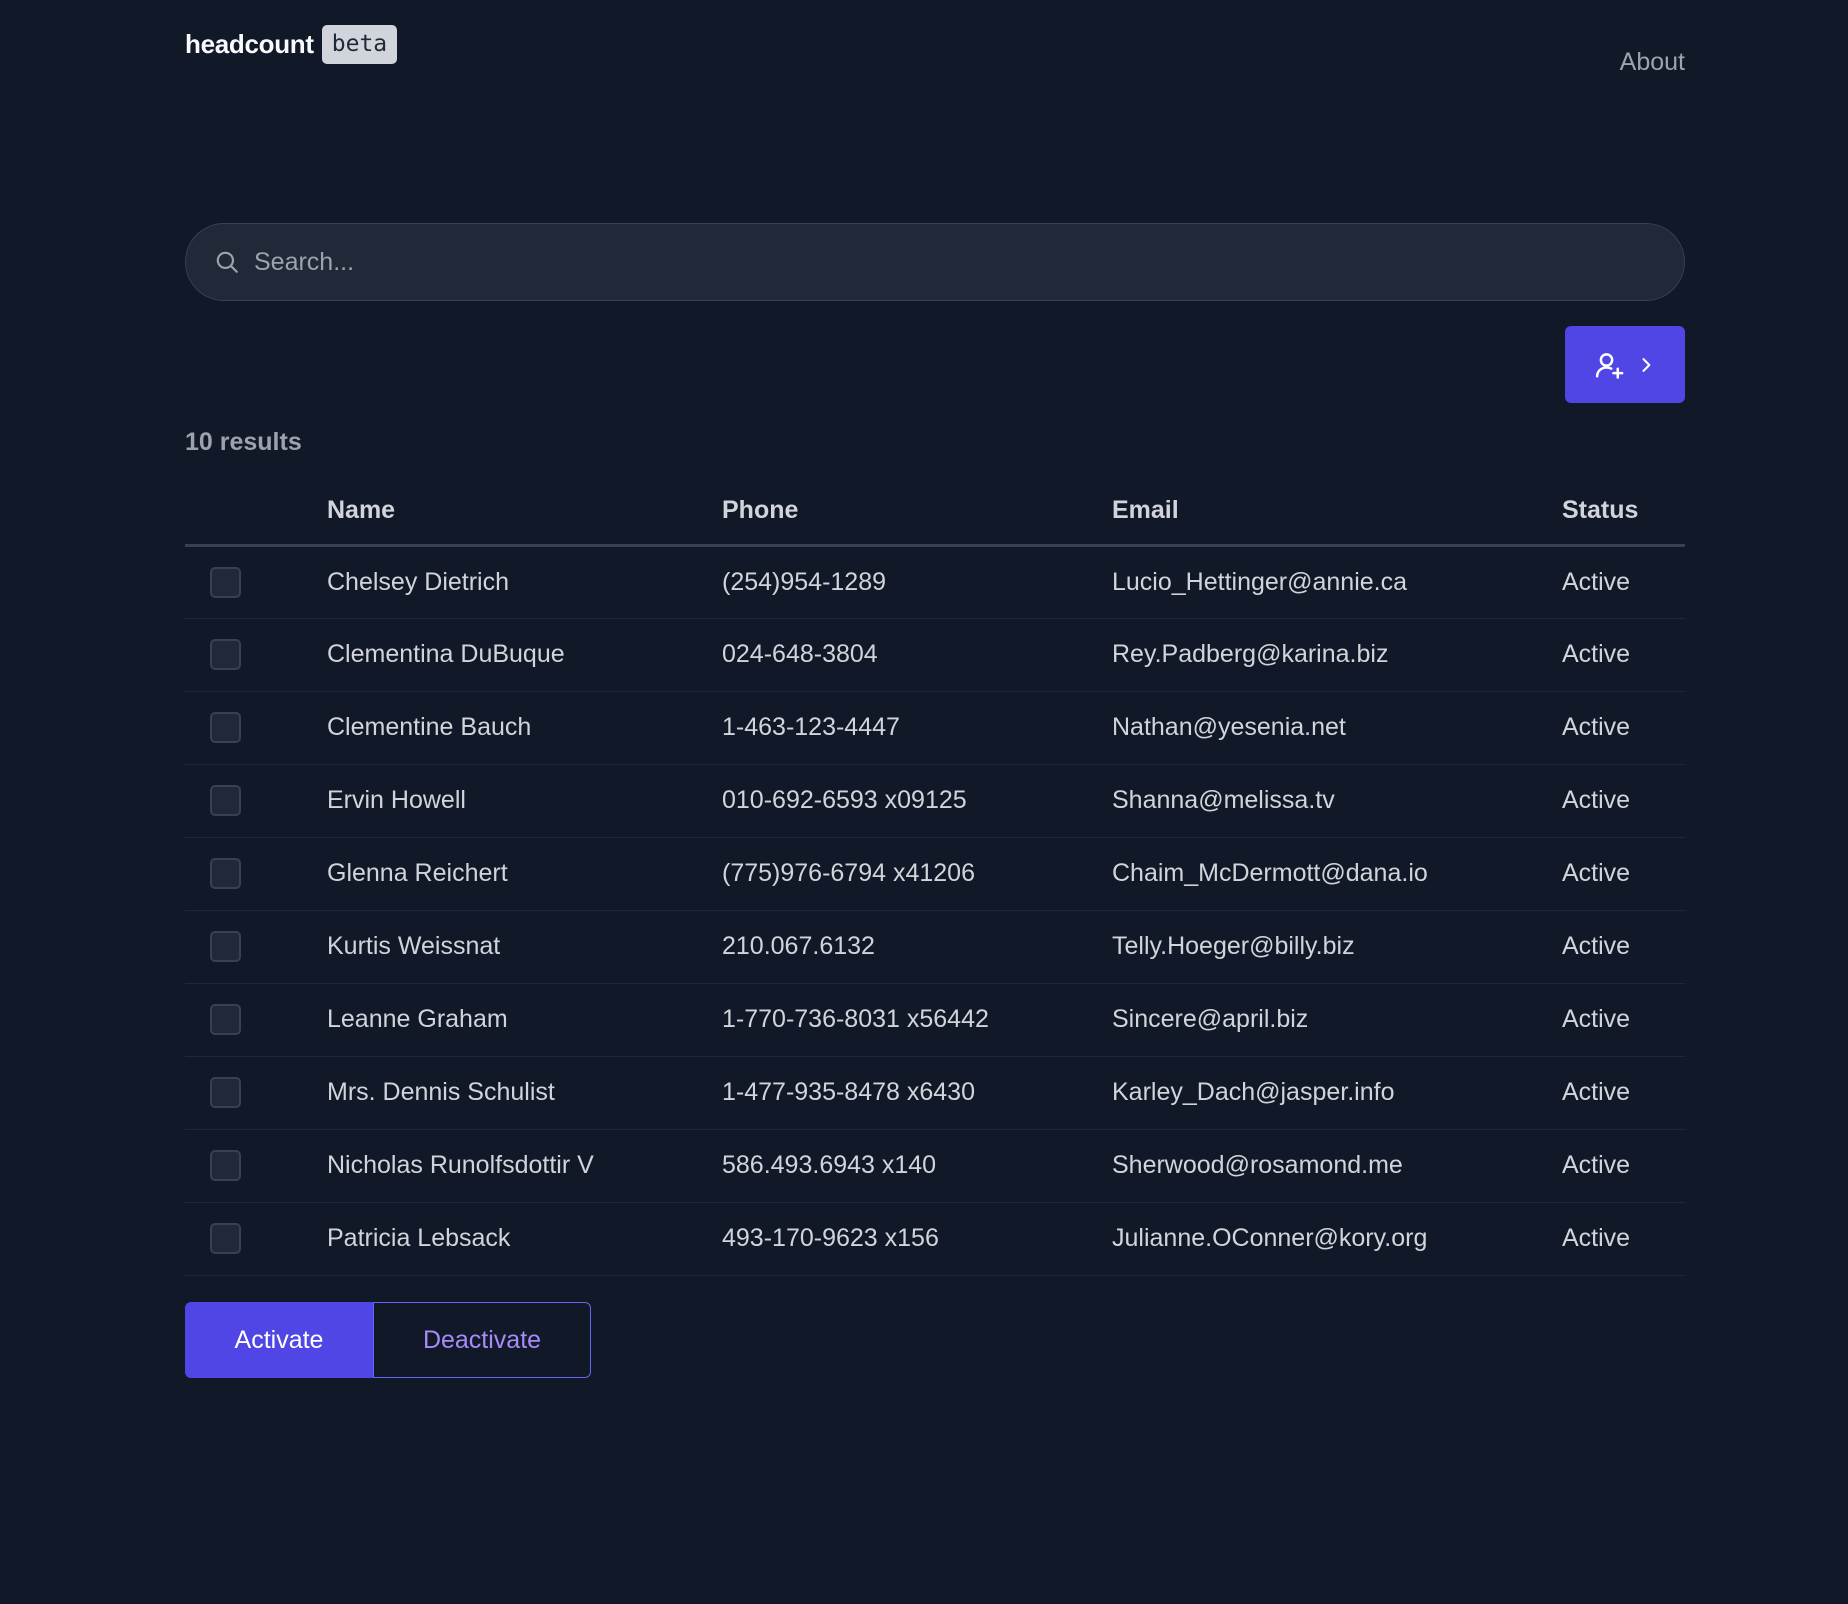 Image resolution: width=1848 pixels, height=1604 pixels. Describe the element at coordinates (482, 1340) in the screenshot. I see `deactivate-button: Deactivate` at that location.